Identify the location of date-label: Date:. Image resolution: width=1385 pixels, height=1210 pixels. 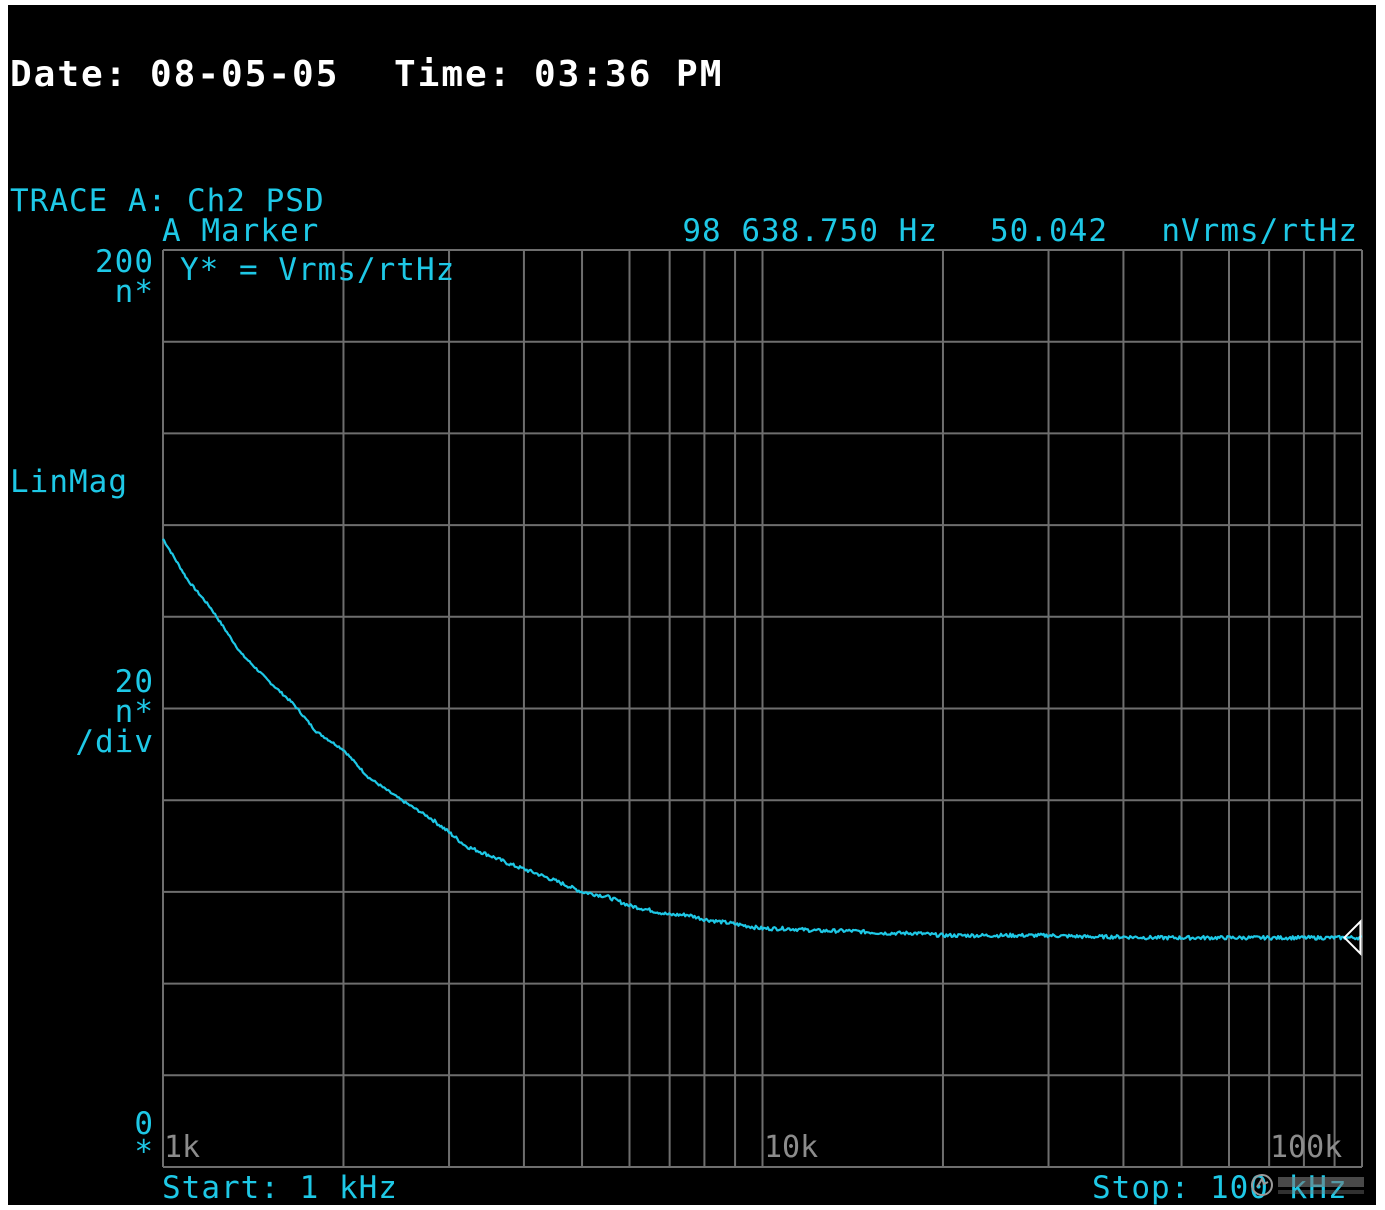
(69, 74).